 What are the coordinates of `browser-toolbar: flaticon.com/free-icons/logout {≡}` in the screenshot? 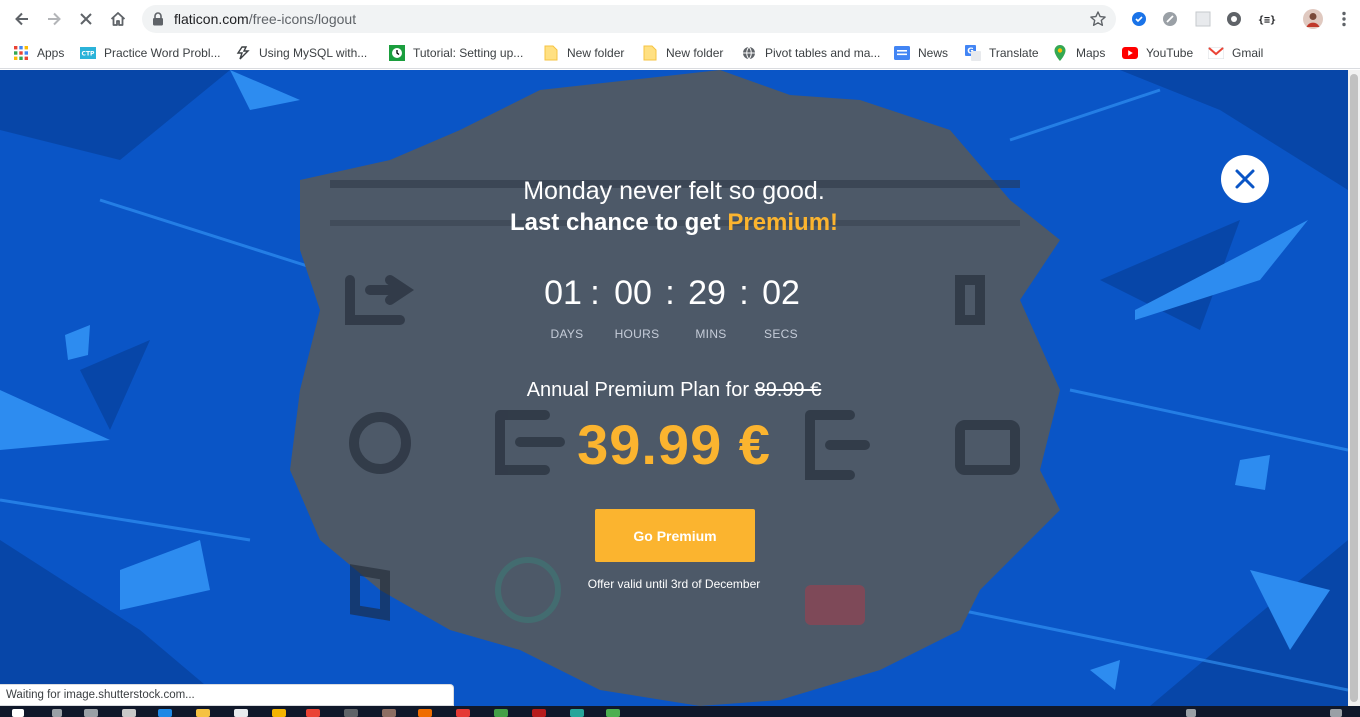 It's located at (680, 19).